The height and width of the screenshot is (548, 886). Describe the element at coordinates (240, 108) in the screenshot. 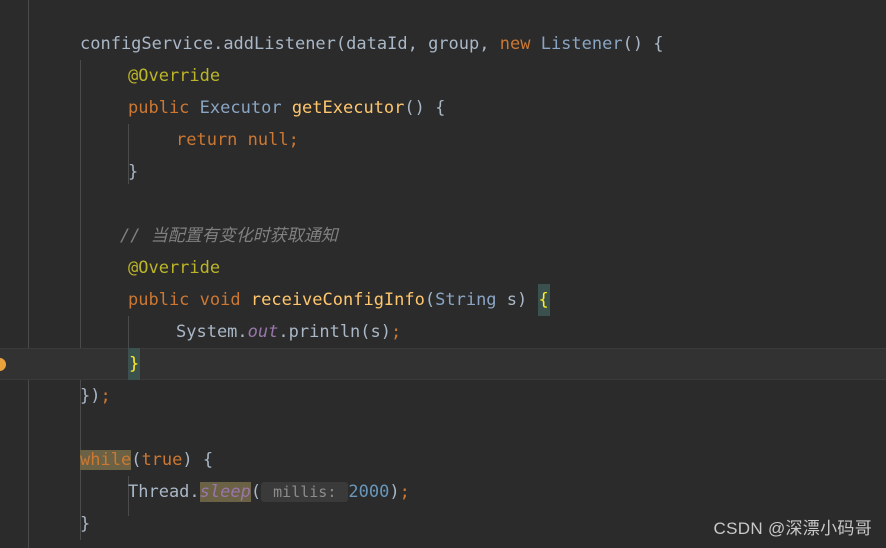

I see `code-token: Executor` at that location.